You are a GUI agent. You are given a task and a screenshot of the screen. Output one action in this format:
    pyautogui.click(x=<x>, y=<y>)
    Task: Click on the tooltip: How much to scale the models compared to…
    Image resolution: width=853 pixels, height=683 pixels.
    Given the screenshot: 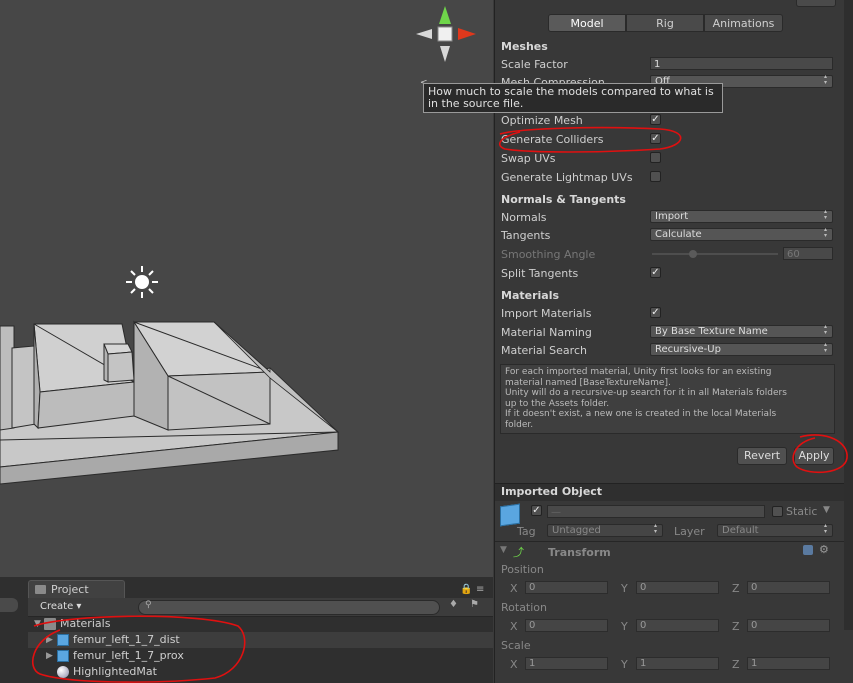 What is the action you would take?
    pyautogui.click(x=573, y=98)
    